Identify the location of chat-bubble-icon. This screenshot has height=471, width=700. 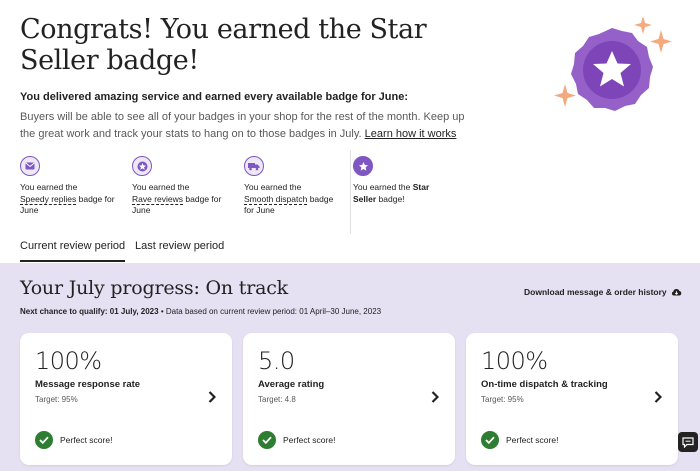
(688, 442).